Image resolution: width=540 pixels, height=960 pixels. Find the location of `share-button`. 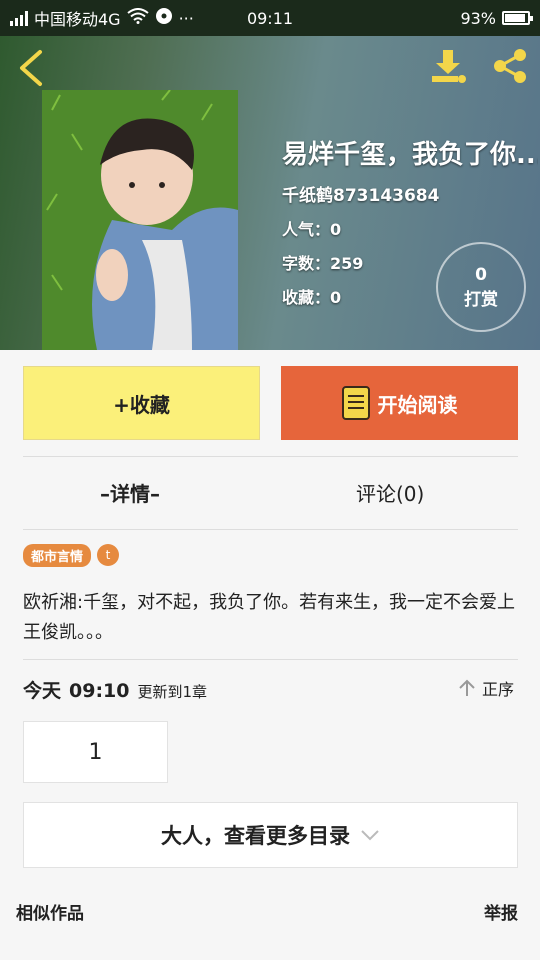

share-button is located at coordinates (510, 66).